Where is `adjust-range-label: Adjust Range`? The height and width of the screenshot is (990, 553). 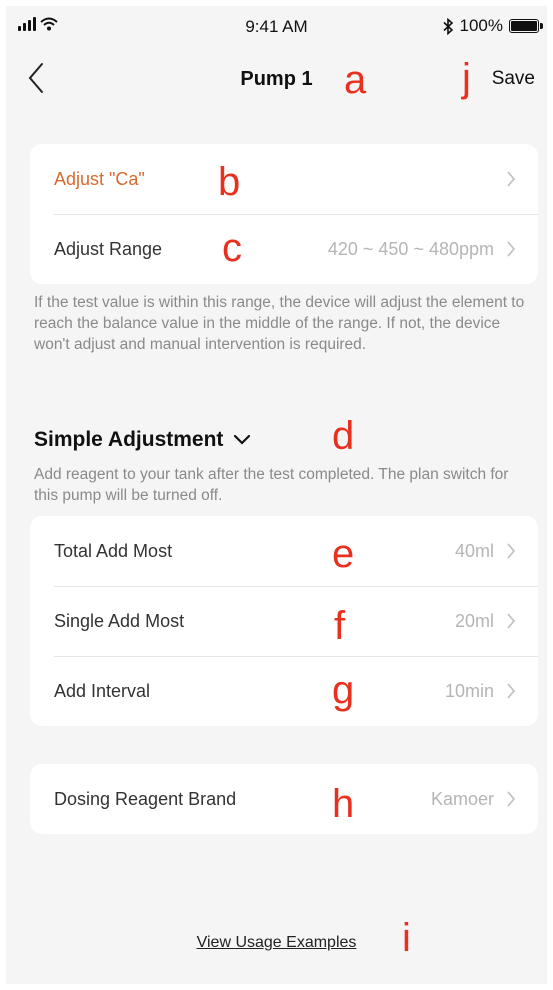
adjust-range-label: Adjust Range is located at coordinates (108, 248).